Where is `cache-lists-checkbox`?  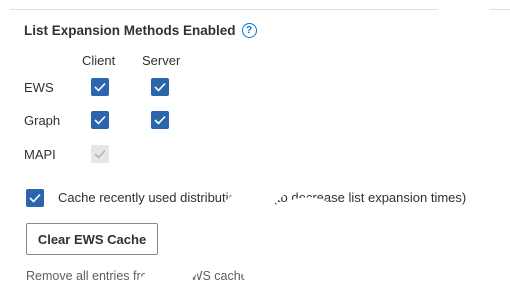
cache-lists-checkbox is located at coordinates (35, 198).